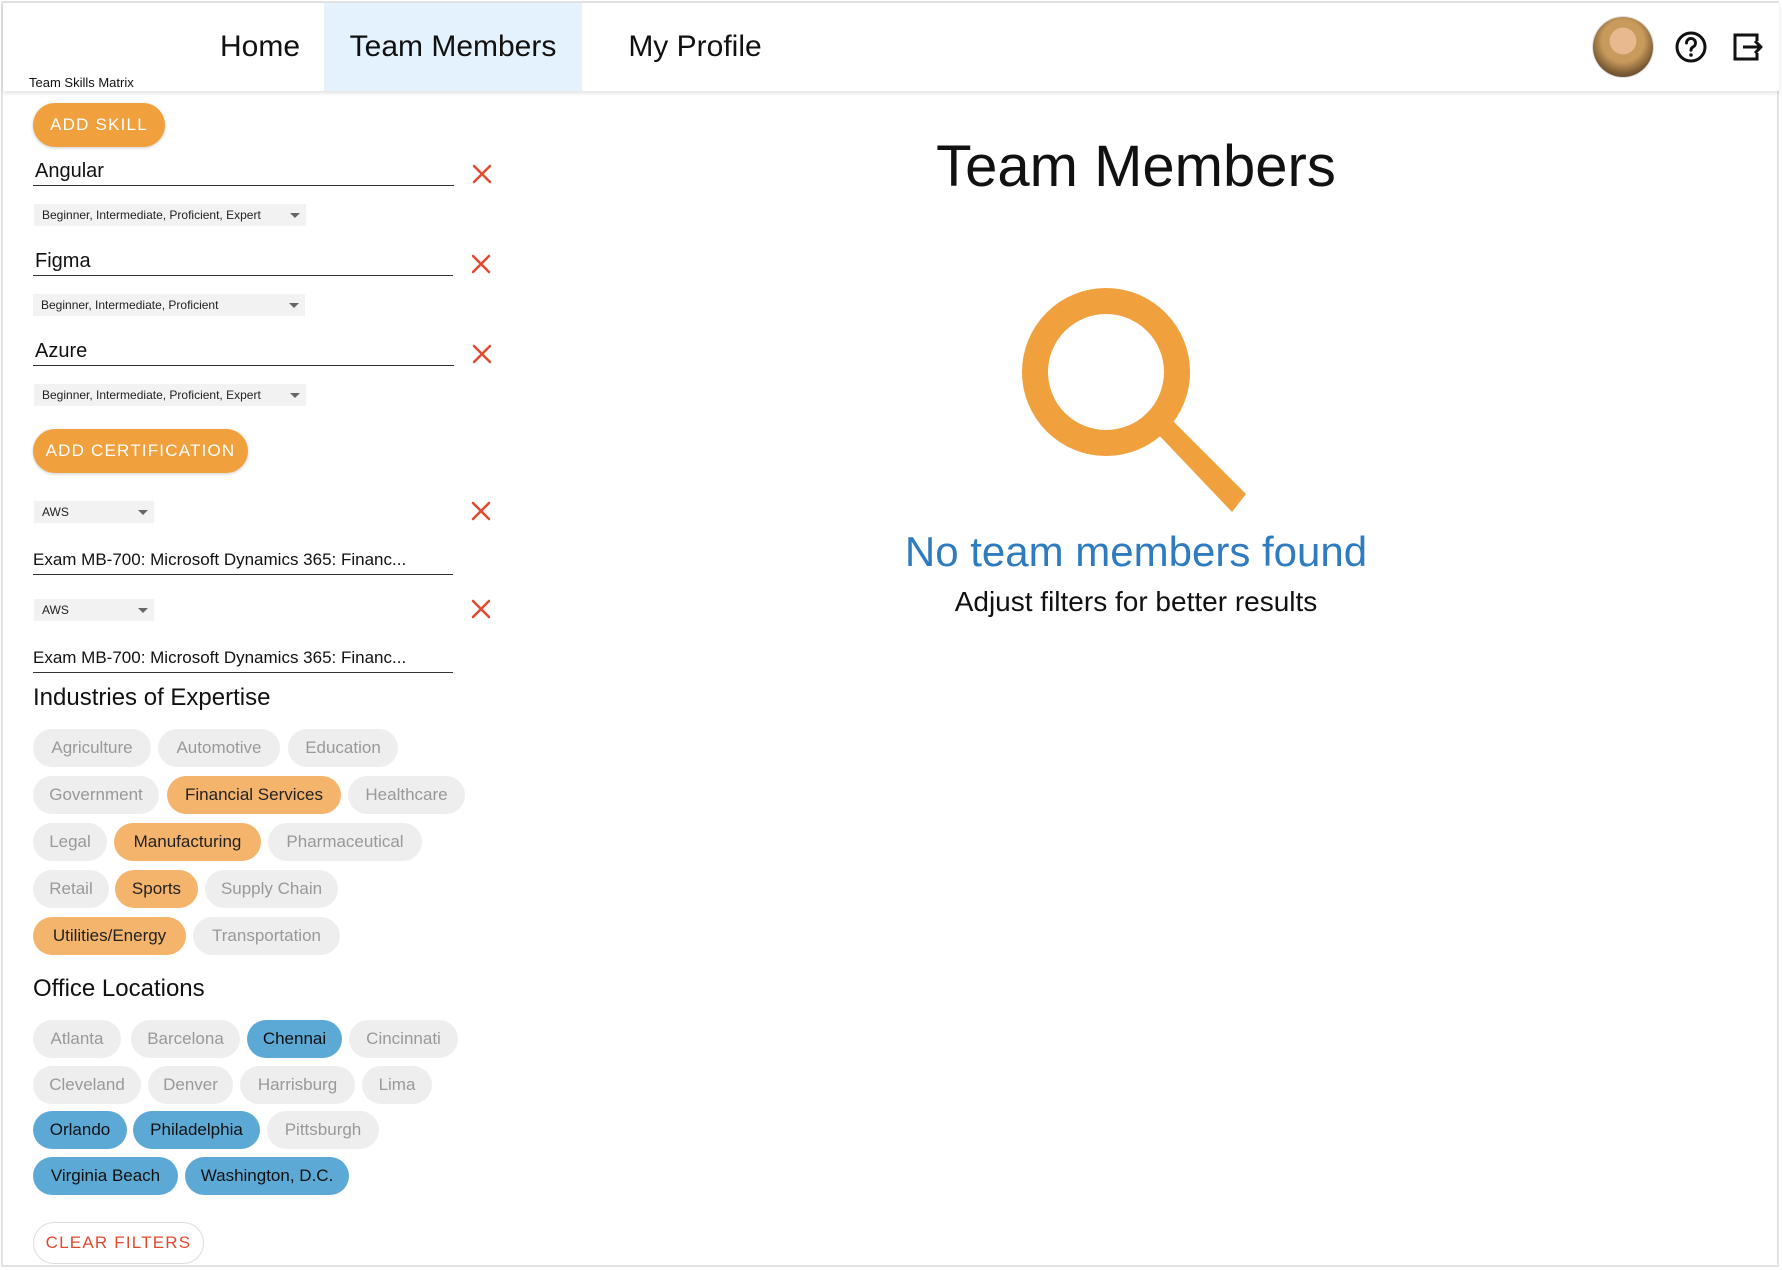  What do you see at coordinates (109, 936) in the screenshot?
I see `industry-chip: Utilities/Energy` at bounding box center [109, 936].